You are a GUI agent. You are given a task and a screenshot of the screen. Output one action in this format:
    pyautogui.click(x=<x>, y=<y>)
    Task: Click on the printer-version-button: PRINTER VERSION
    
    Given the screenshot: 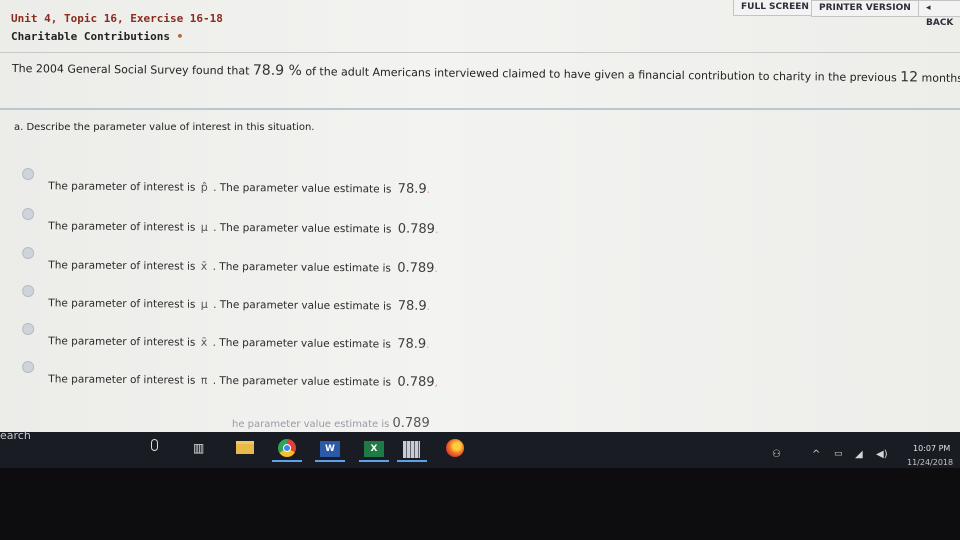 What is the action you would take?
    pyautogui.click(x=865, y=8)
    